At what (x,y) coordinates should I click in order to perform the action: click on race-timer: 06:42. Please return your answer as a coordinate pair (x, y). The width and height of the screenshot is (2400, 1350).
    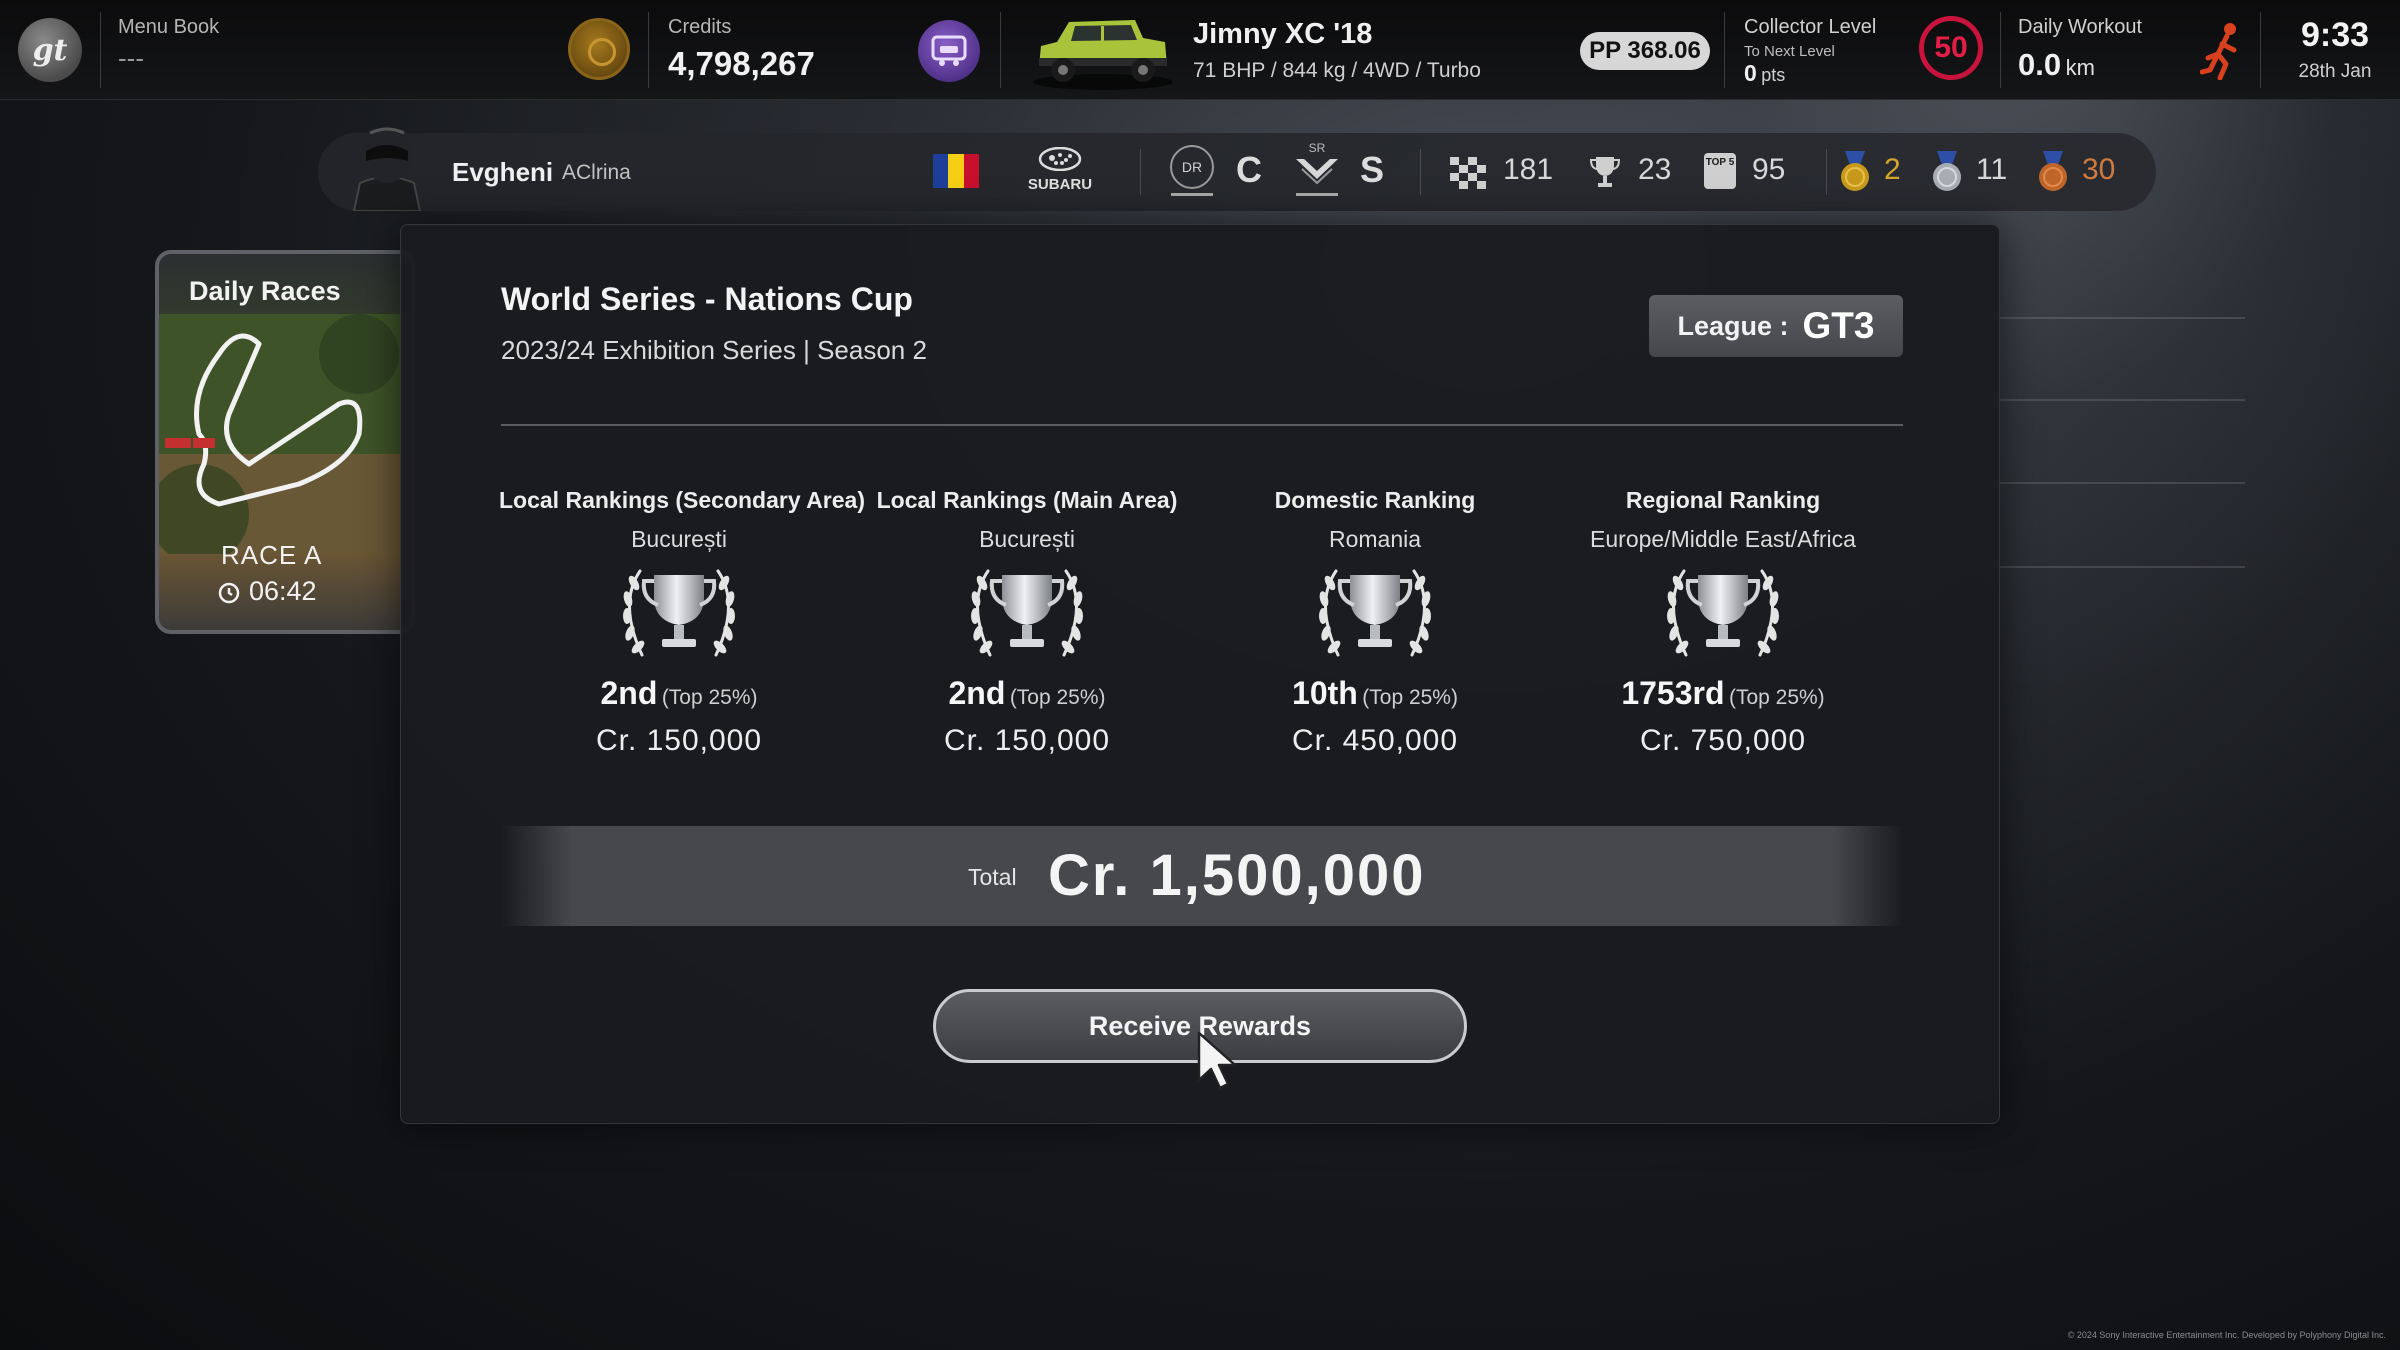
    Looking at the image, I should click on (267, 591).